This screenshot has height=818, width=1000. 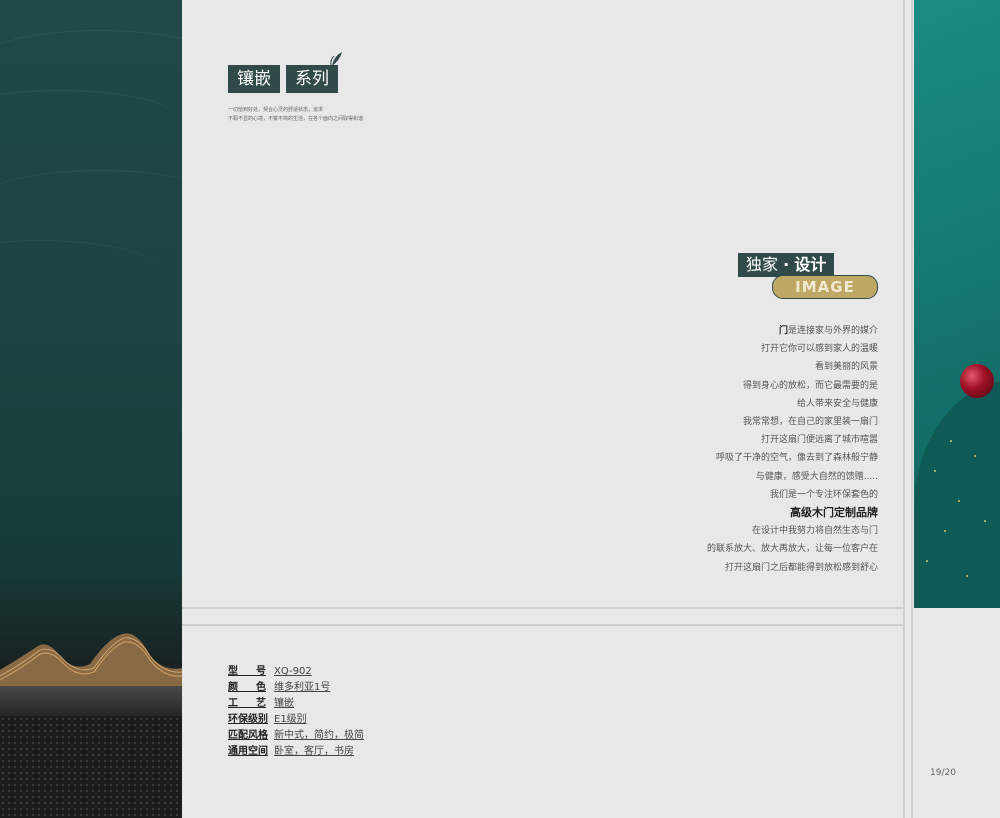 I want to click on logo-part-1: 镶嵌, so click(x=254, y=79).